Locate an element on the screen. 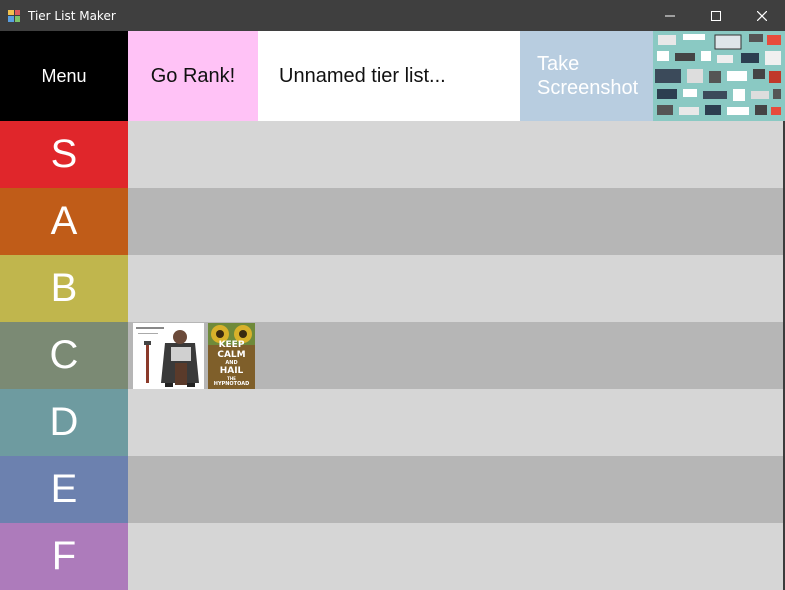 This screenshot has width=785, height=590. tier-label-s: S is located at coordinates (64, 154).